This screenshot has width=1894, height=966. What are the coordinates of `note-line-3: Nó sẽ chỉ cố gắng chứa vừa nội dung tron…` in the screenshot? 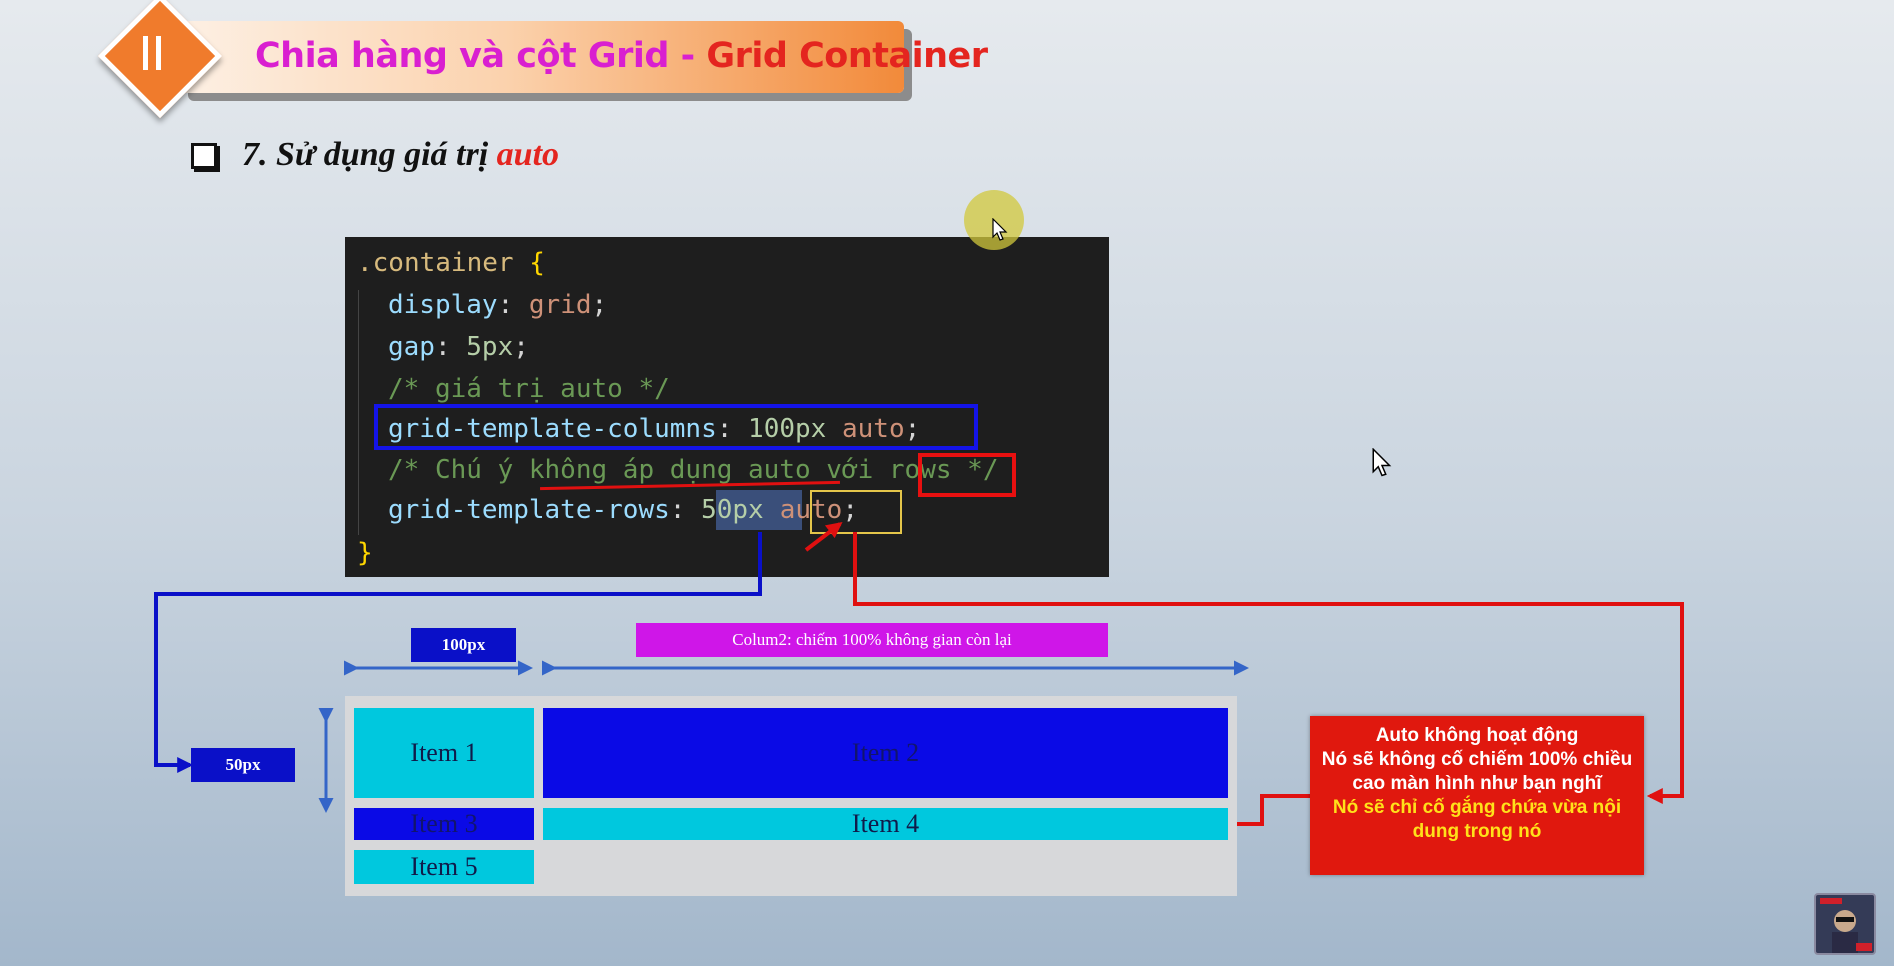 It's located at (1477, 819).